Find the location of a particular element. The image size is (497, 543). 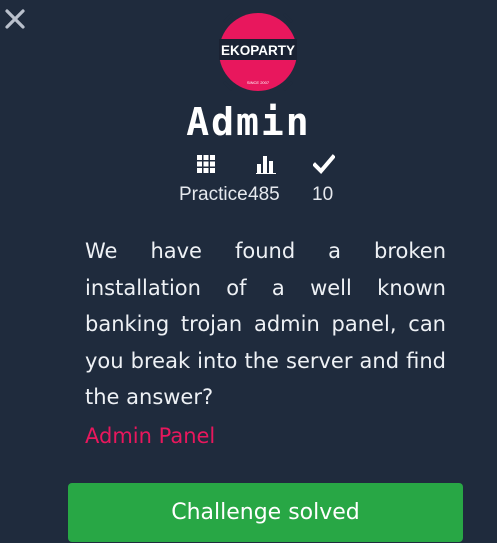

close-icon is located at coordinates (15, 19).